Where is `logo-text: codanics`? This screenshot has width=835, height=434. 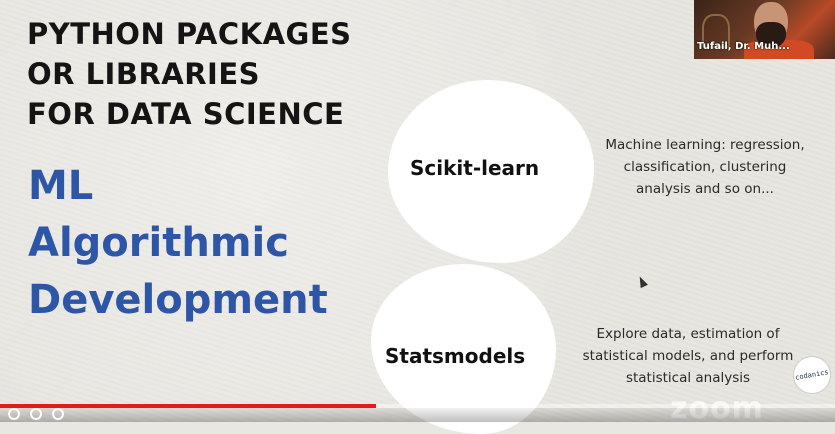 logo-text: codanics is located at coordinates (812, 375).